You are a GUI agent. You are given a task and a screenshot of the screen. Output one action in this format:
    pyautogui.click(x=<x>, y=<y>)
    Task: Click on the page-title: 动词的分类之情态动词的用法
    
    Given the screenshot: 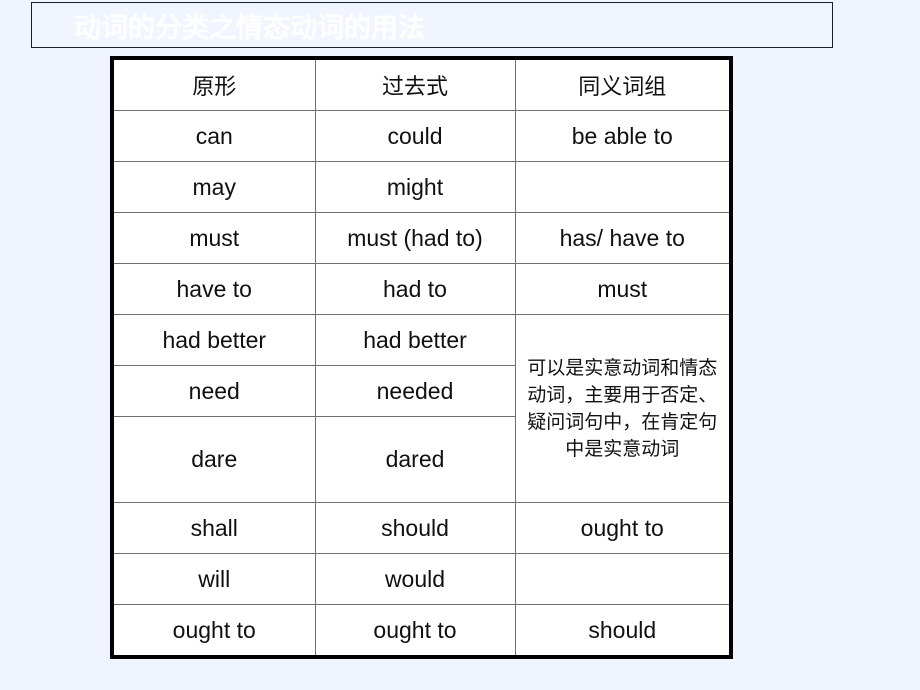 What is the action you would take?
    pyautogui.click(x=249, y=28)
    